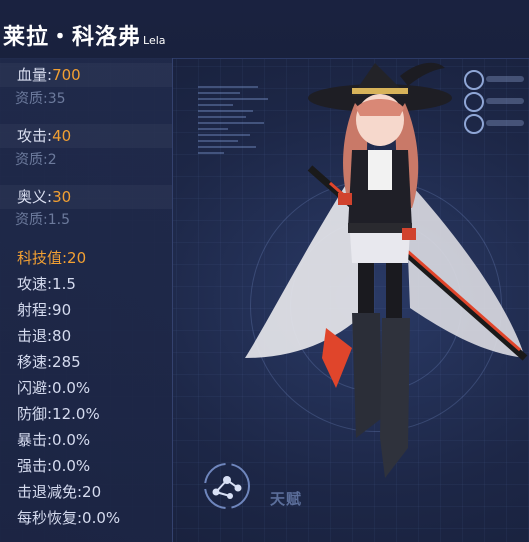 This screenshot has height=542, width=529. I want to click on character-name: 莱拉・科洛弗 Lela, so click(84, 35).